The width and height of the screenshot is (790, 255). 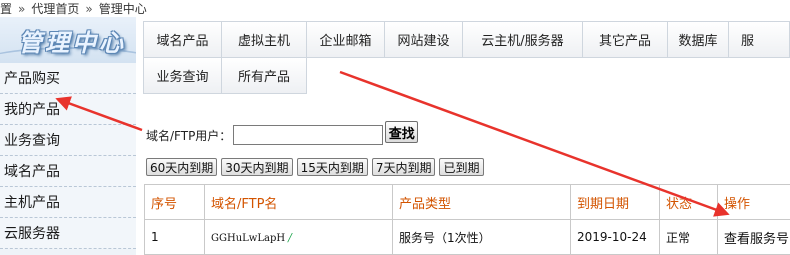 What do you see at coordinates (122, 9) in the screenshot?
I see `breadcrumb-current: 管理中心` at bounding box center [122, 9].